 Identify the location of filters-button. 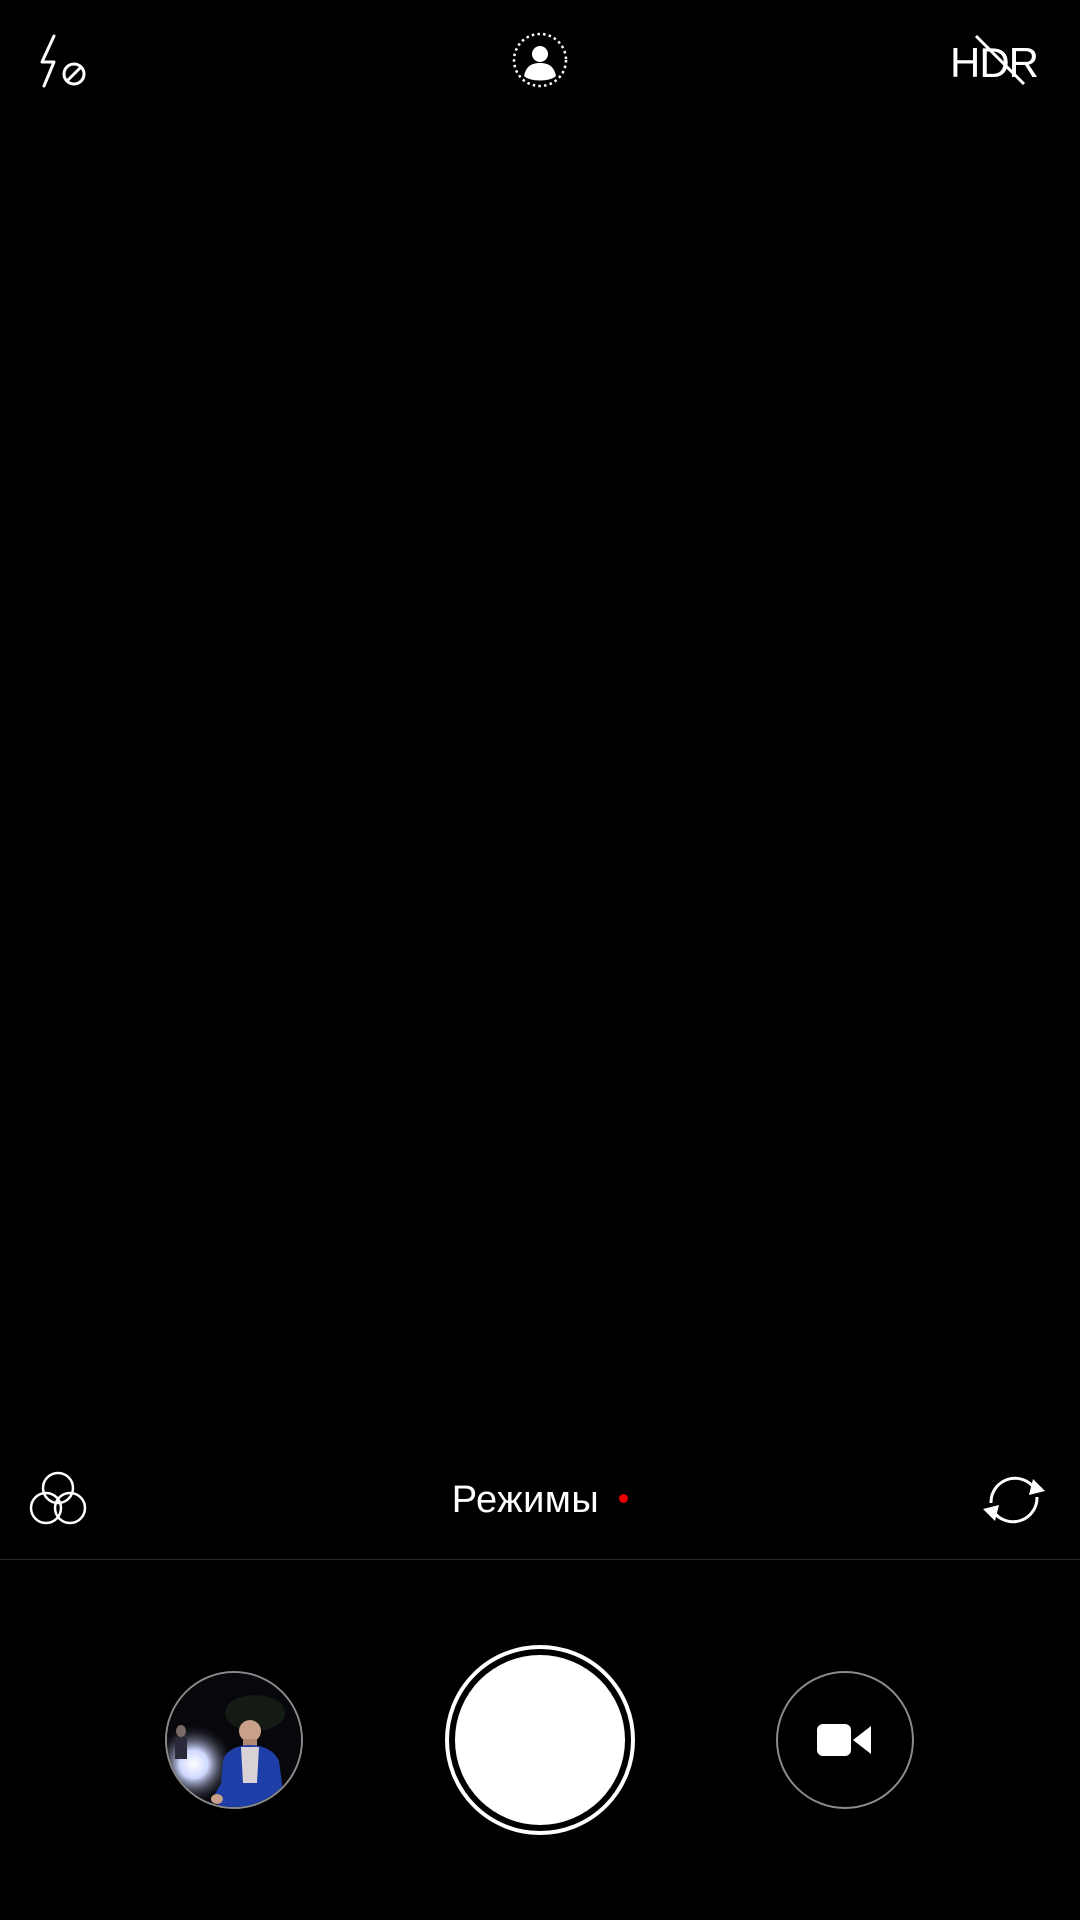
(58, 1500).